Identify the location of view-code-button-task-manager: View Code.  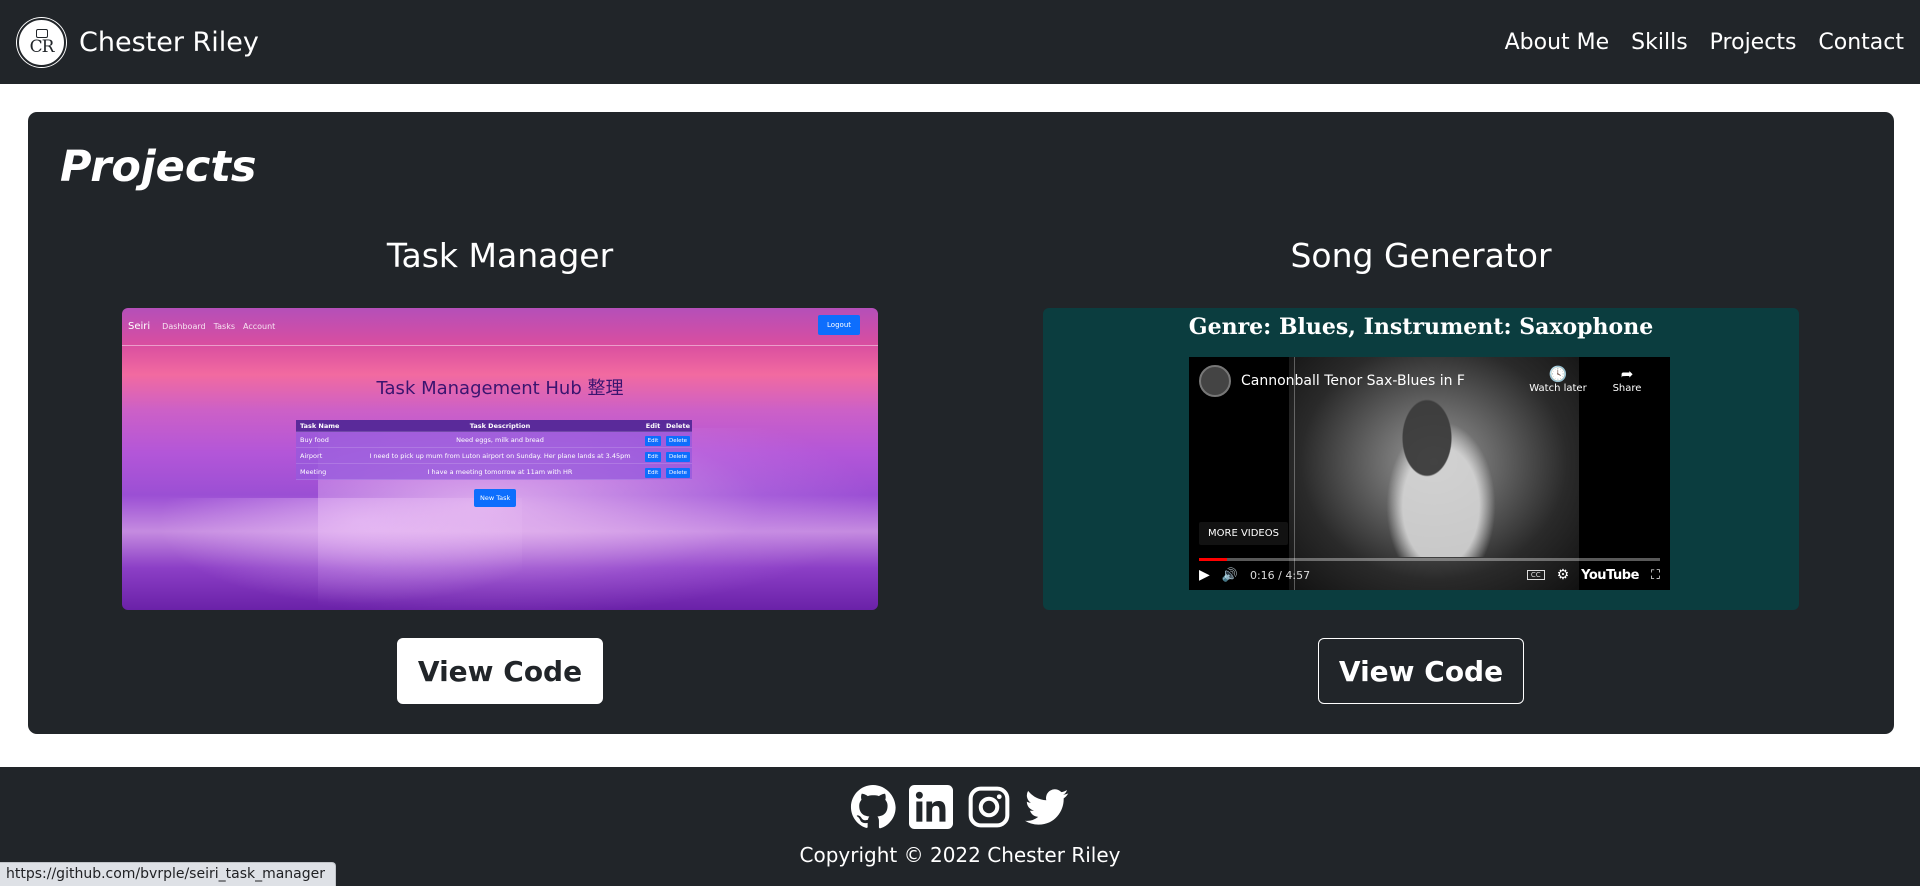
(500, 671).